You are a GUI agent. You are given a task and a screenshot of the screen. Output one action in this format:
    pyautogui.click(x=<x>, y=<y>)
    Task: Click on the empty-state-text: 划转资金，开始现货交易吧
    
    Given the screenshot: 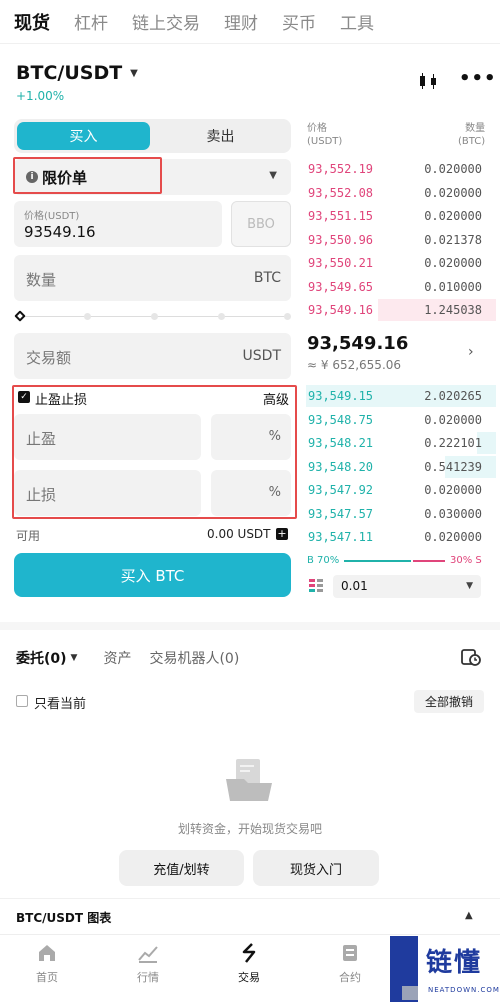 What is the action you would take?
    pyautogui.click(x=249, y=829)
    